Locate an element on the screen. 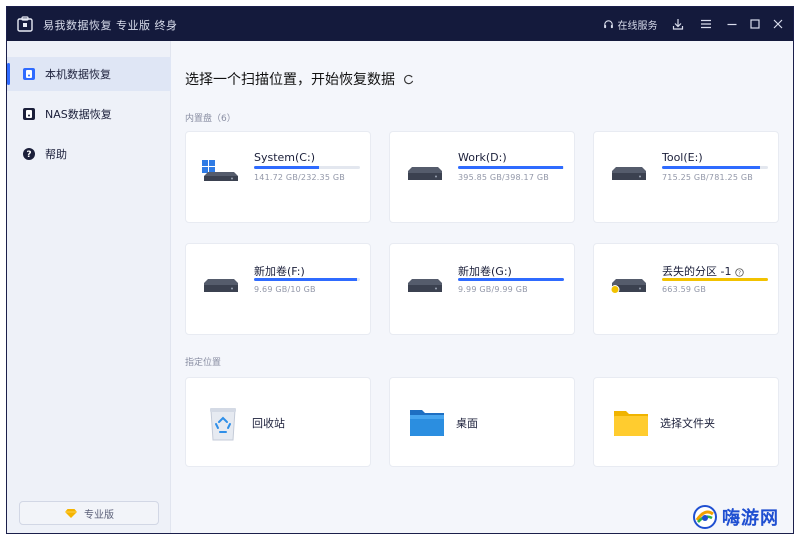 This screenshot has width=800, height=540. download-button is located at coordinates (678, 24).